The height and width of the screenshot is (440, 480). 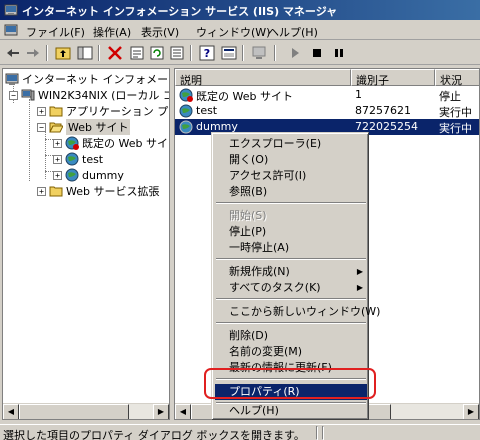 What do you see at coordinates (55, 32) in the screenshot?
I see `menu-file: ファイル(F)` at bounding box center [55, 32].